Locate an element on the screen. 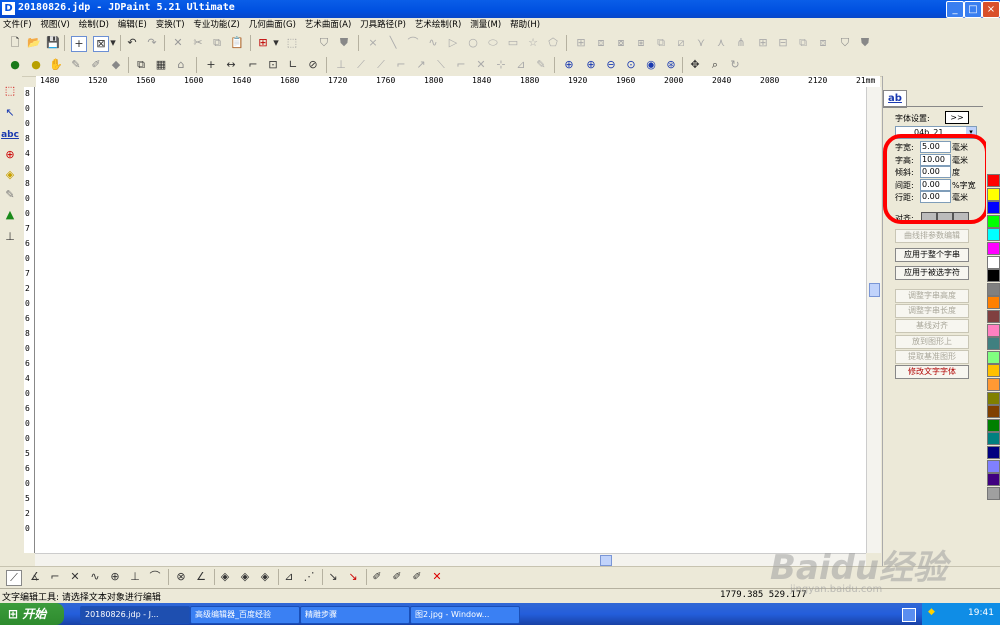  width-dim-icon: ↔ is located at coordinates (231, 65).